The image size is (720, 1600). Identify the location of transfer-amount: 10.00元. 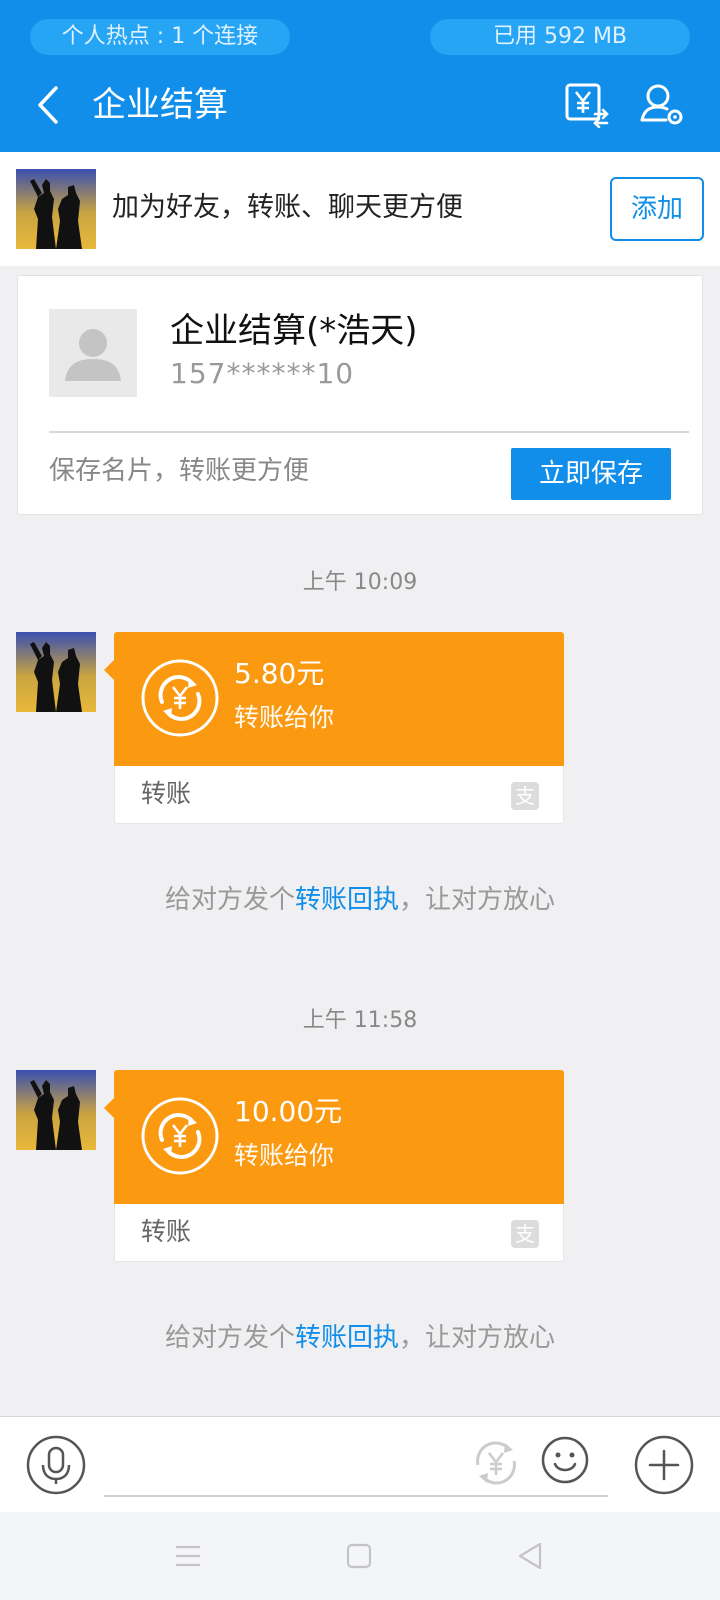
(288, 1111).